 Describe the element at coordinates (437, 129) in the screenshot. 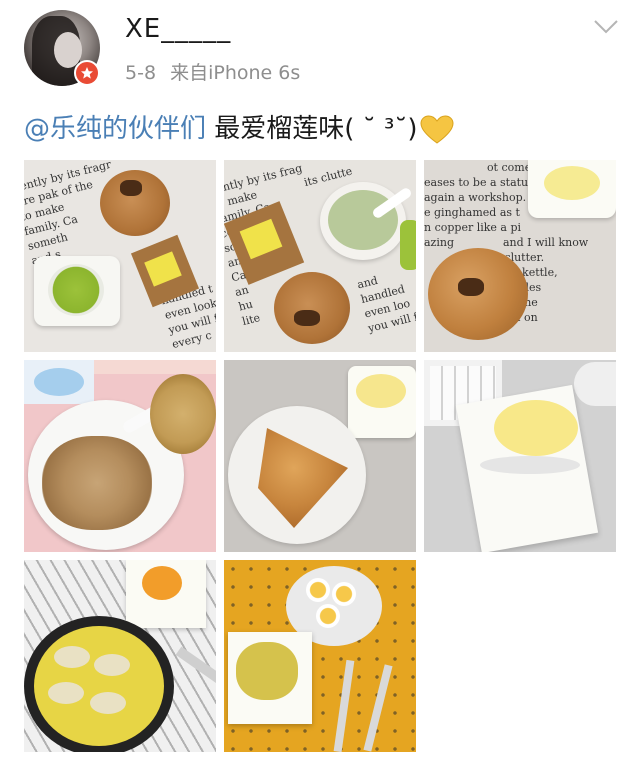

I see `yellow-heart-icon` at that location.